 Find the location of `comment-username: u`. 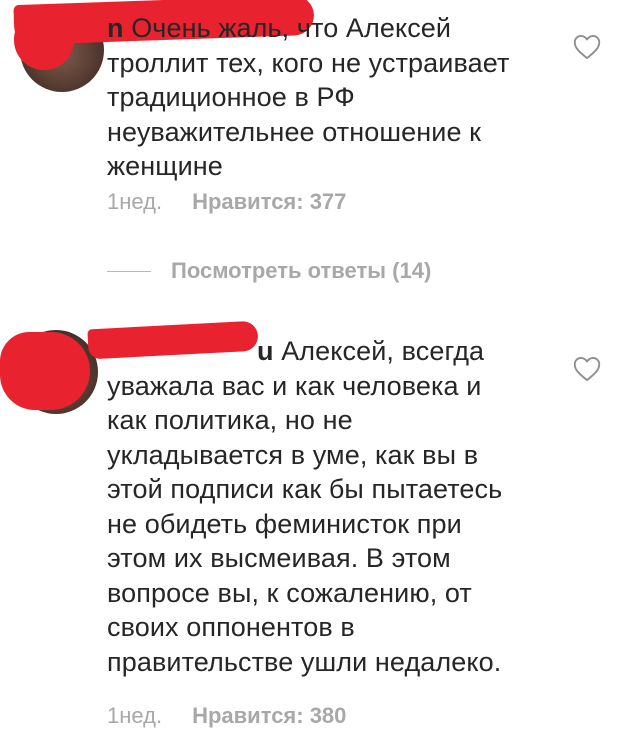

comment-username: u is located at coordinates (265, 351).